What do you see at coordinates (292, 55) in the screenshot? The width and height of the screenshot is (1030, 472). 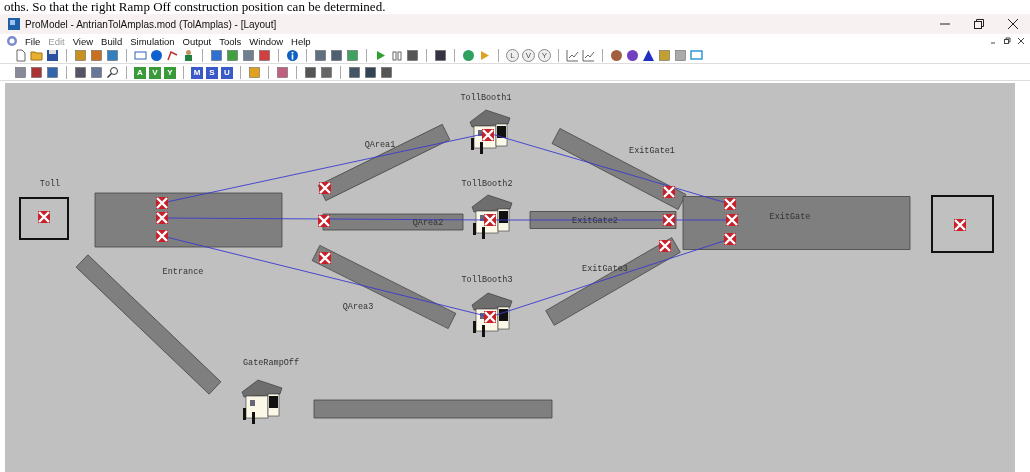 I see `info-icon` at bounding box center [292, 55].